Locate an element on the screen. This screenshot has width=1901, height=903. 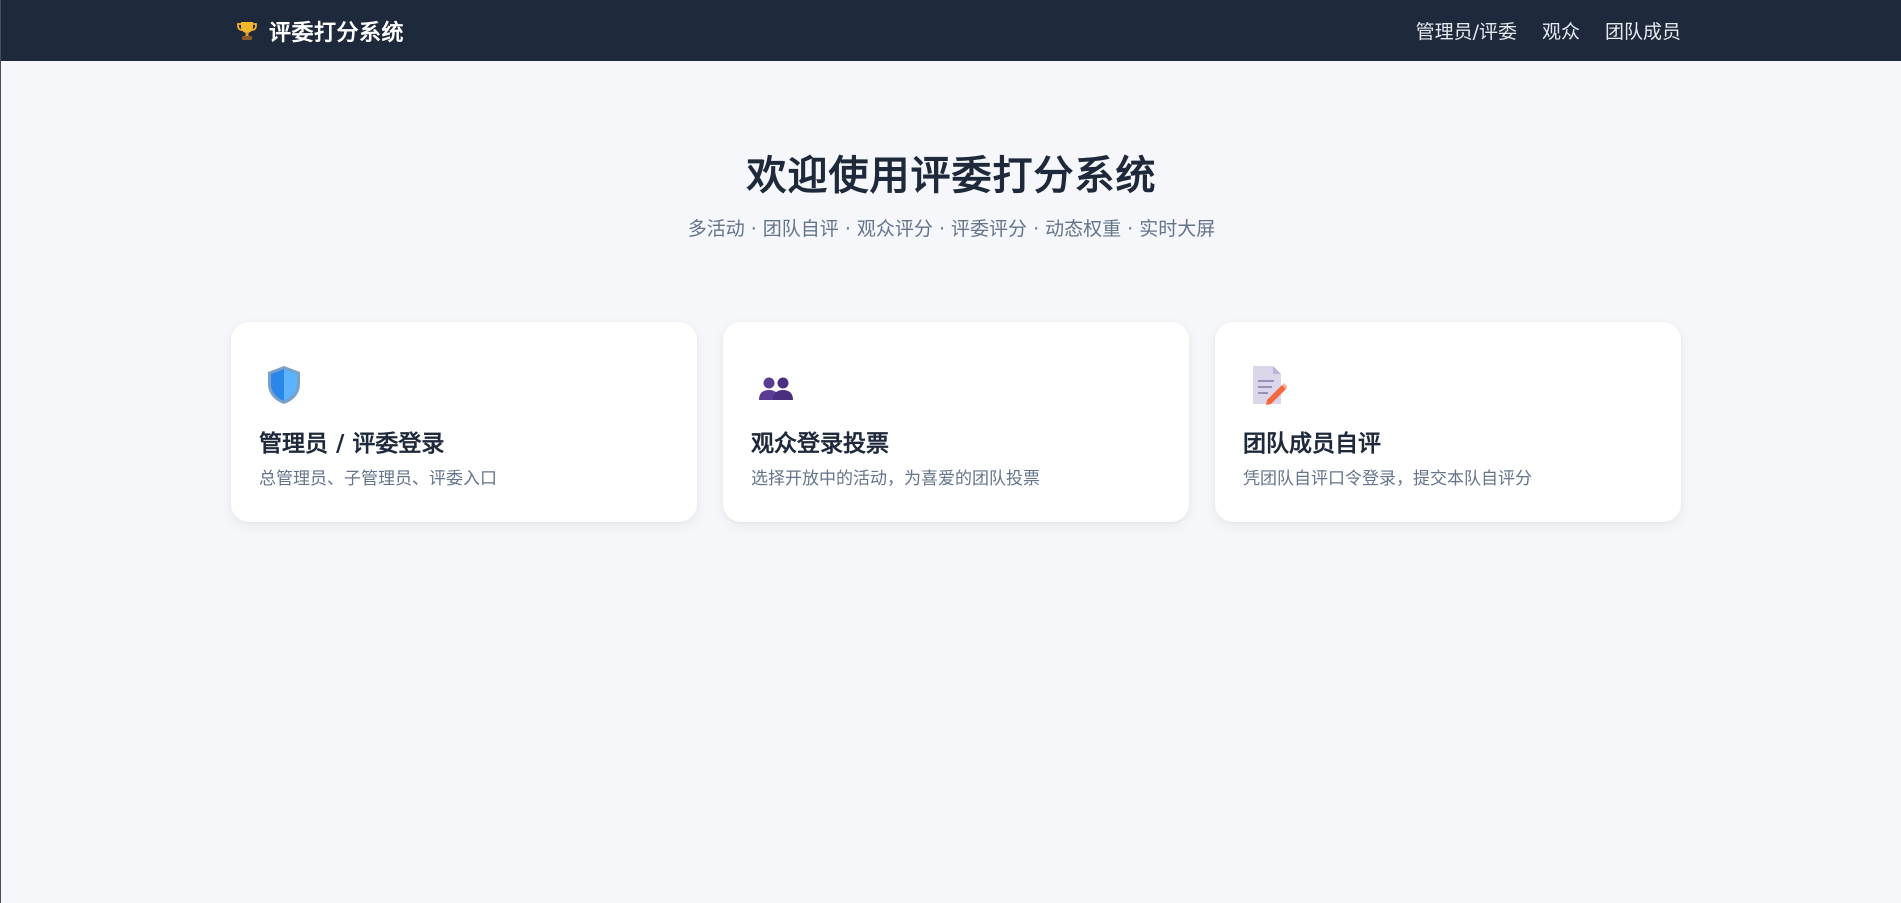
card-description: 凭团队自评口令登录，提交本队自评分 is located at coordinates (1387, 479).